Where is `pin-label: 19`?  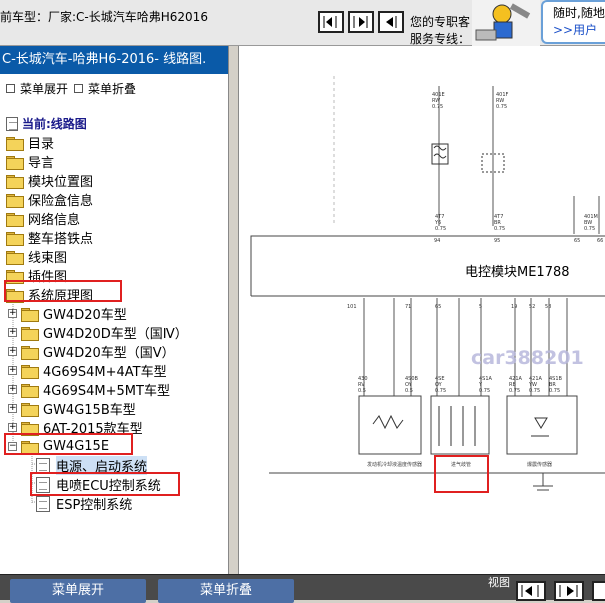
pin-label: 19 is located at coordinates (514, 307).